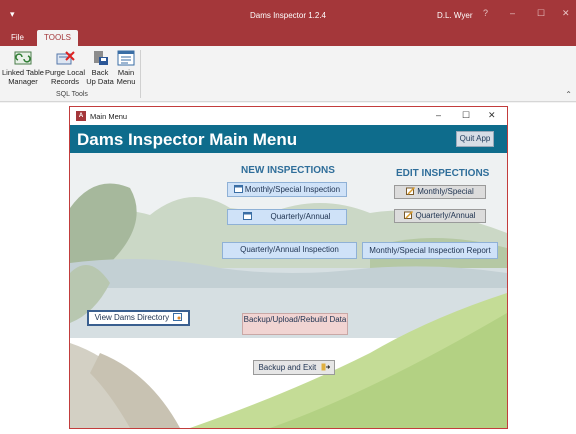 The image size is (576, 434). Describe the element at coordinates (132, 317) in the screenshot. I see `view-dams-directory-label: View Dams Directory` at that location.